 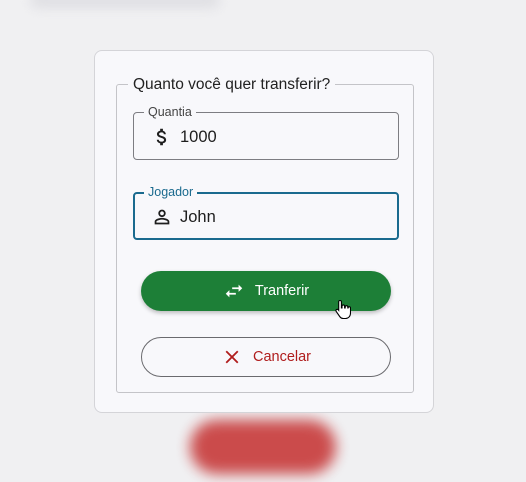 What do you see at coordinates (232, 357) in the screenshot?
I see `close-icon` at bounding box center [232, 357].